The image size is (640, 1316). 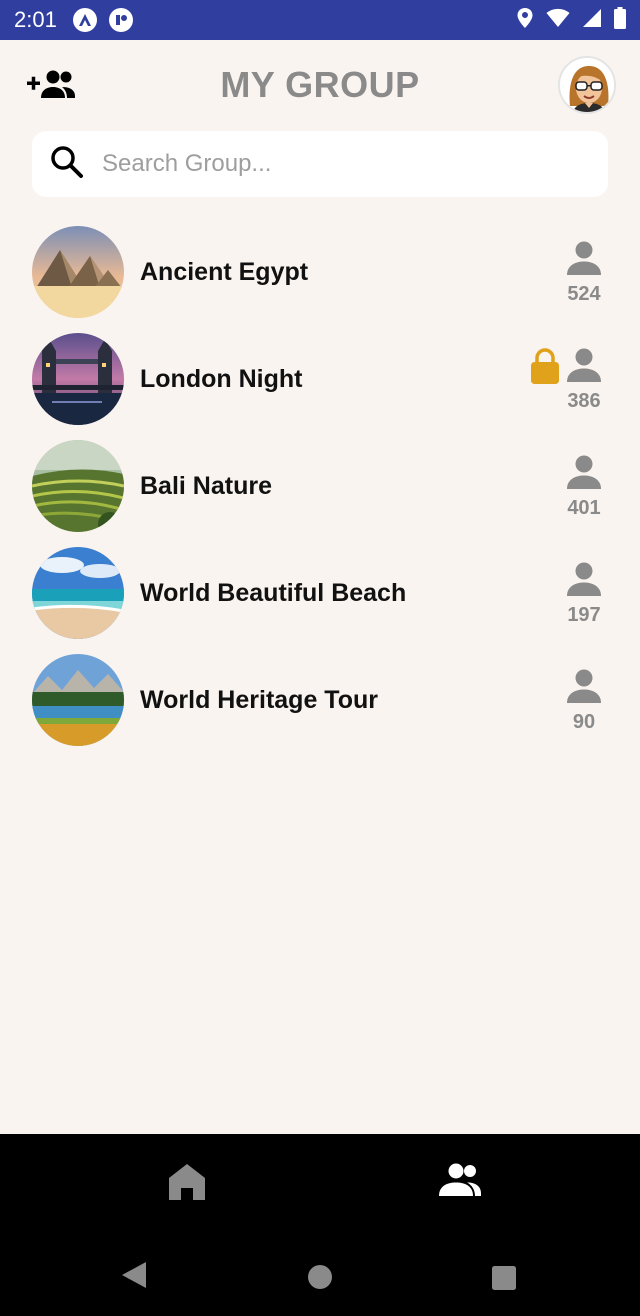 What do you see at coordinates (587, 85) in the screenshot?
I see `user-avatar` at bounding box center [587, 85].